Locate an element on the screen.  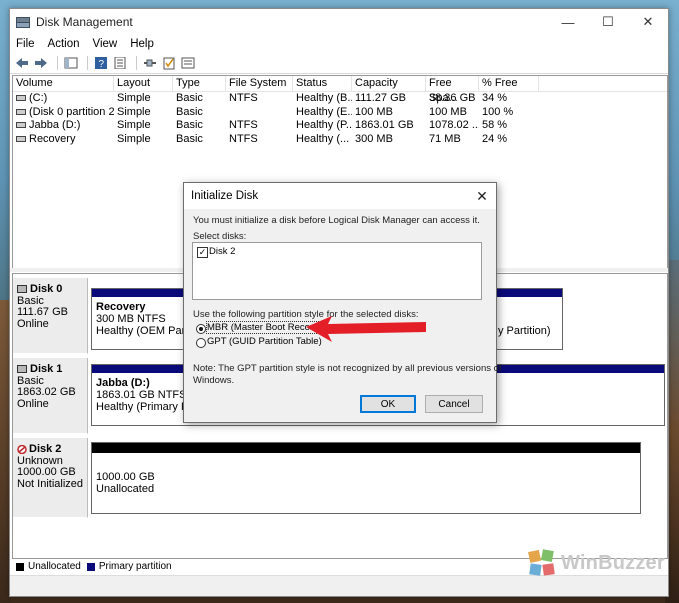
partition-size: 1000.00 GB is located at coordinates (125, 477).